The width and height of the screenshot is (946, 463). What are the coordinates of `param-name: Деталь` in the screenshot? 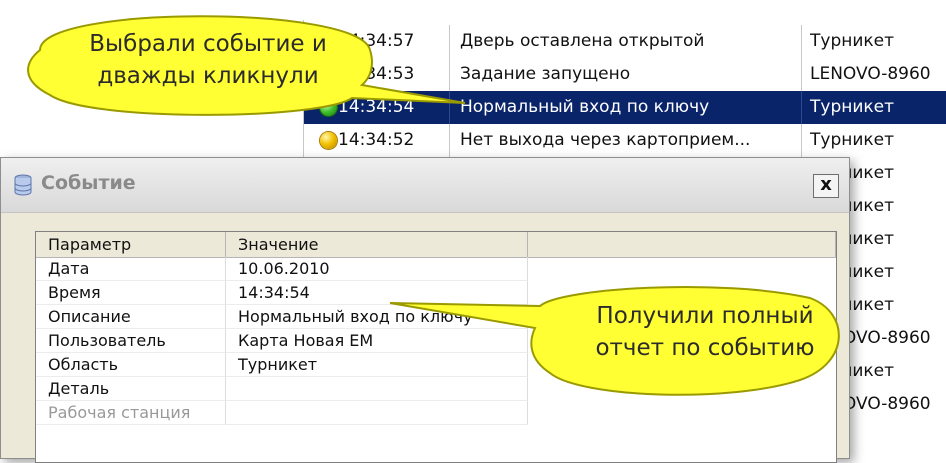 It's located at (131, 389).